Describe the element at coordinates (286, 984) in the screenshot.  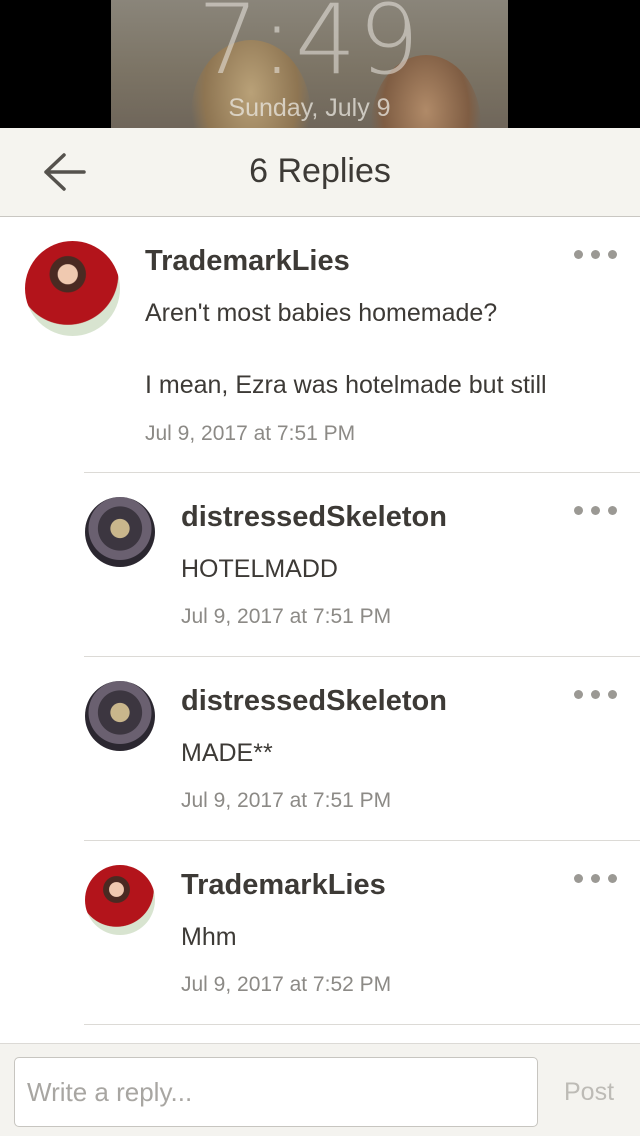
I see `comment-timestamp: Jul 9, 2017 at 7:52 PM` at that location.